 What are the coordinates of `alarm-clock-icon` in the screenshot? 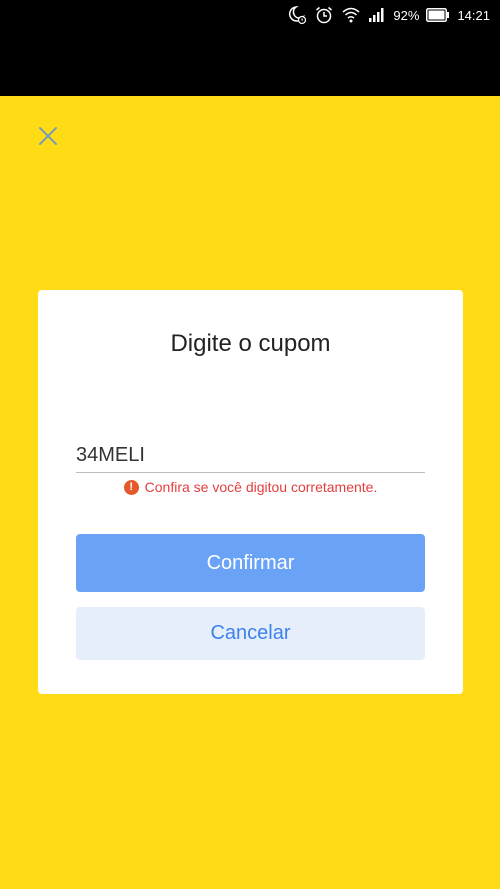 It's located at (324, 15).